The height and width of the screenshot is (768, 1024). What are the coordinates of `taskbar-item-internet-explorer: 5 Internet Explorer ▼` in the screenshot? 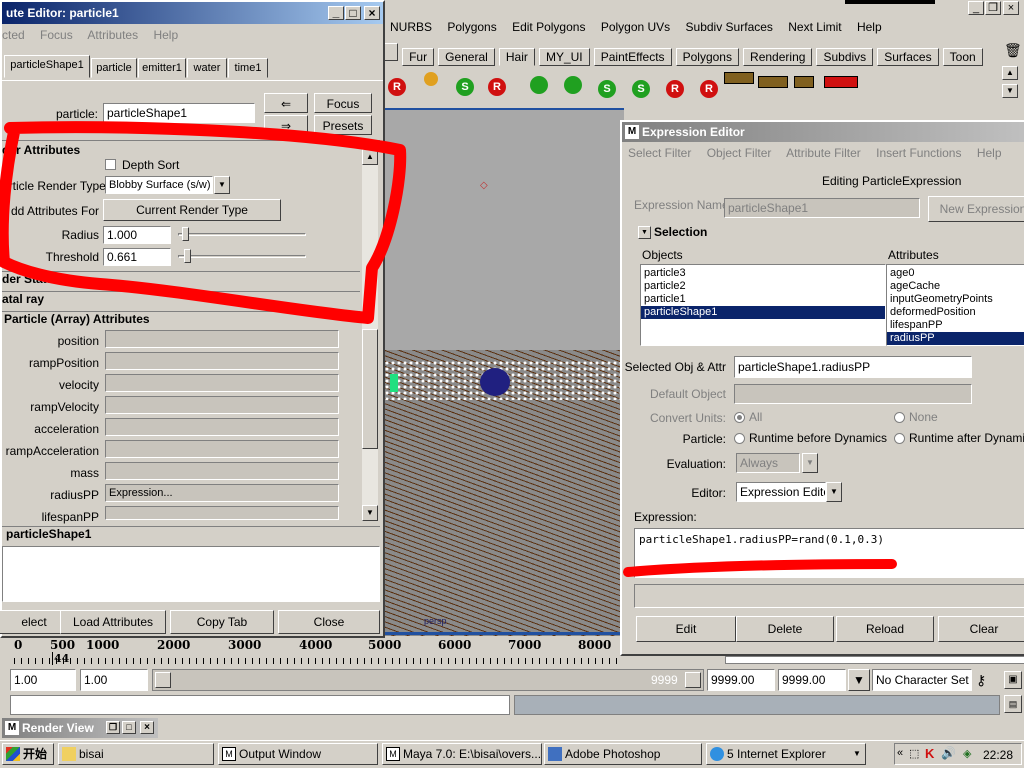 It's located at (786, 754).